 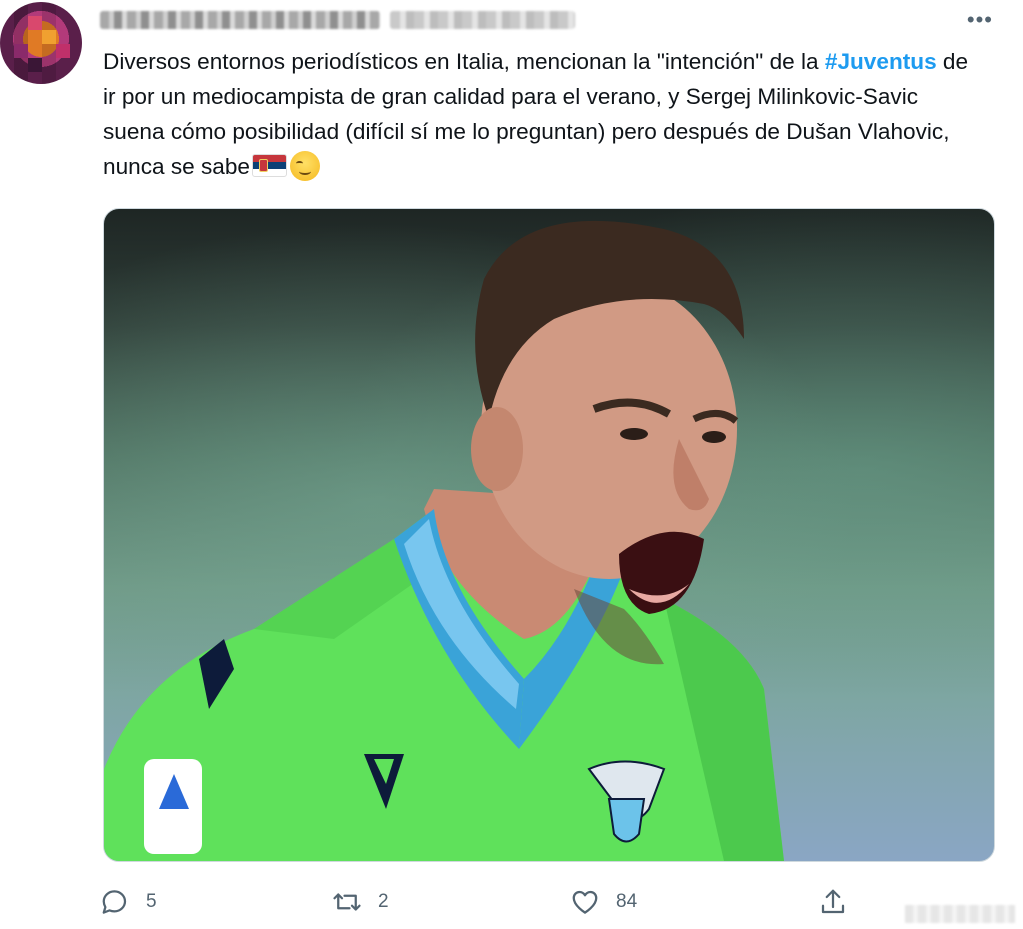 I want to click on share-icon, so click(x=833, y=901).